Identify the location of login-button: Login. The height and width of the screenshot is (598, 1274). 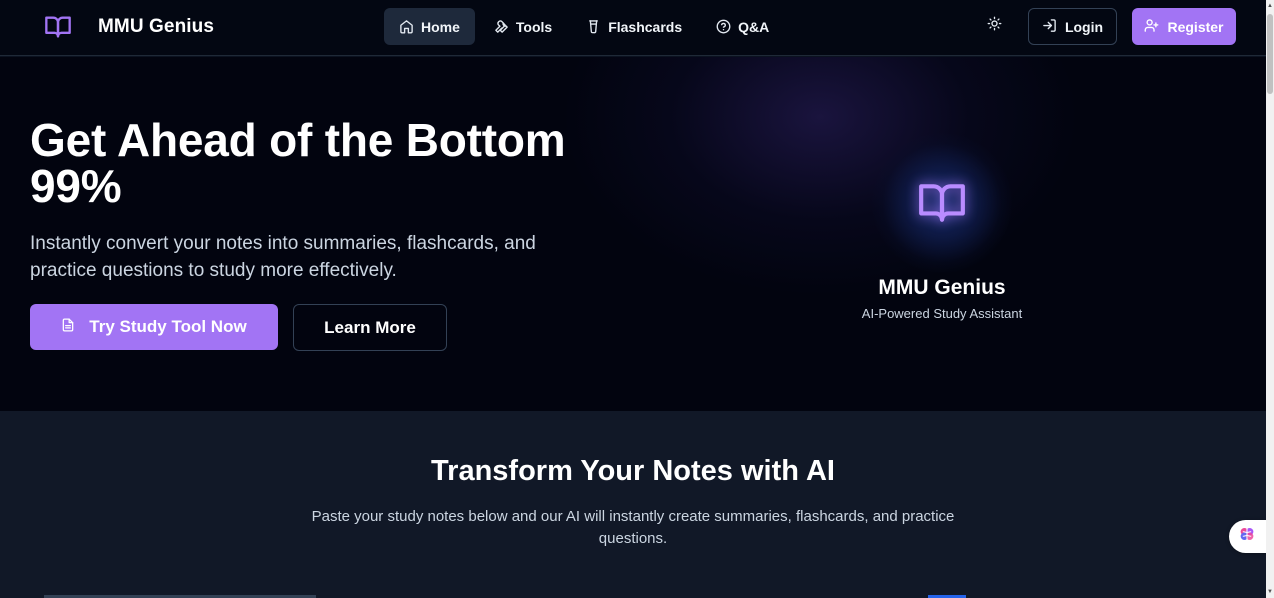
(1072, 26).